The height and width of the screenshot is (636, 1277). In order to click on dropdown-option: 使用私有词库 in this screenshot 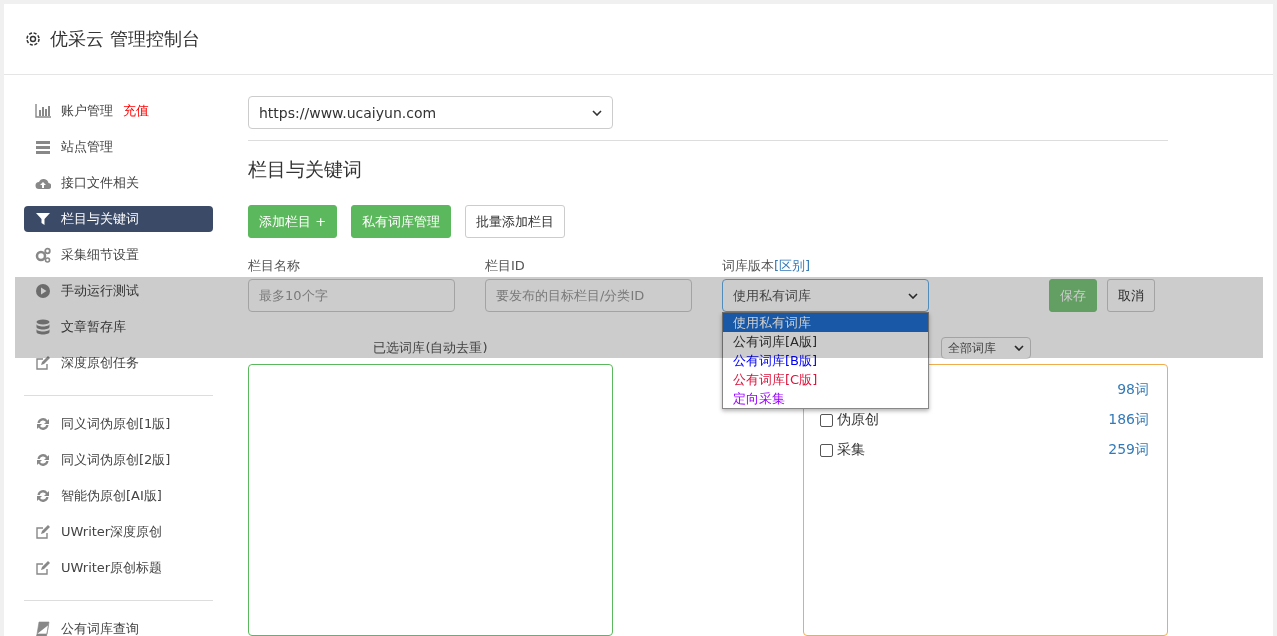, I will do `click(825, 322)`.